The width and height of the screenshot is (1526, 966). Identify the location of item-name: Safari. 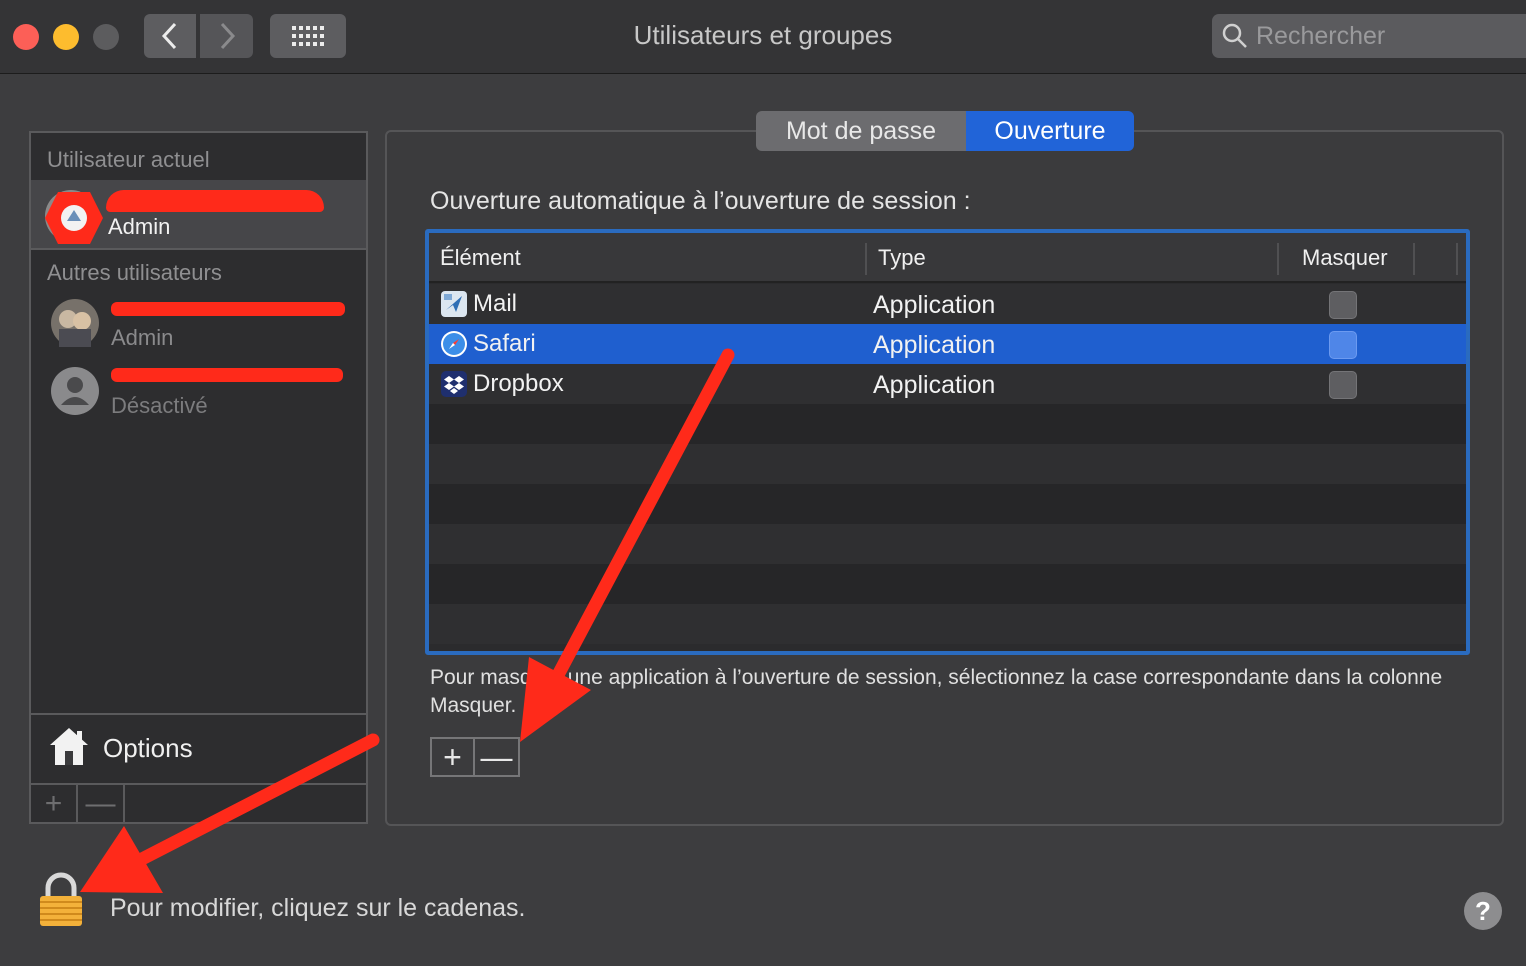
(504, 343).